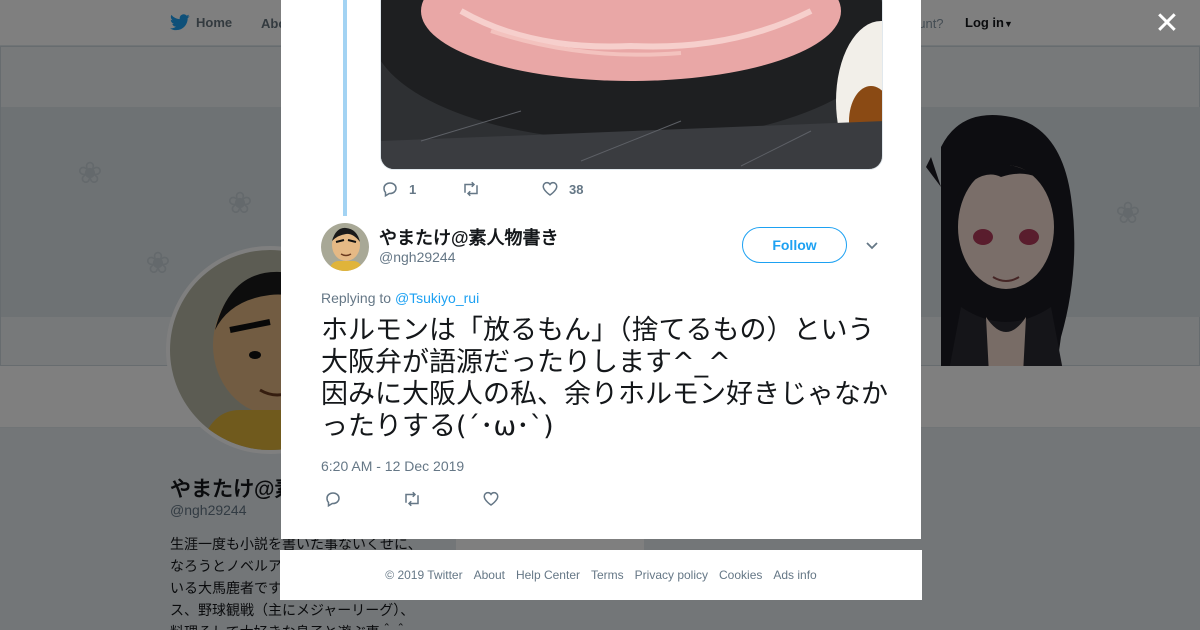 This screenshot has width=1200, height=630. Describe the element at coordinates (424, 575) in the screenshot. I see `footer-copyright: © 2019 Twitter` at that location.